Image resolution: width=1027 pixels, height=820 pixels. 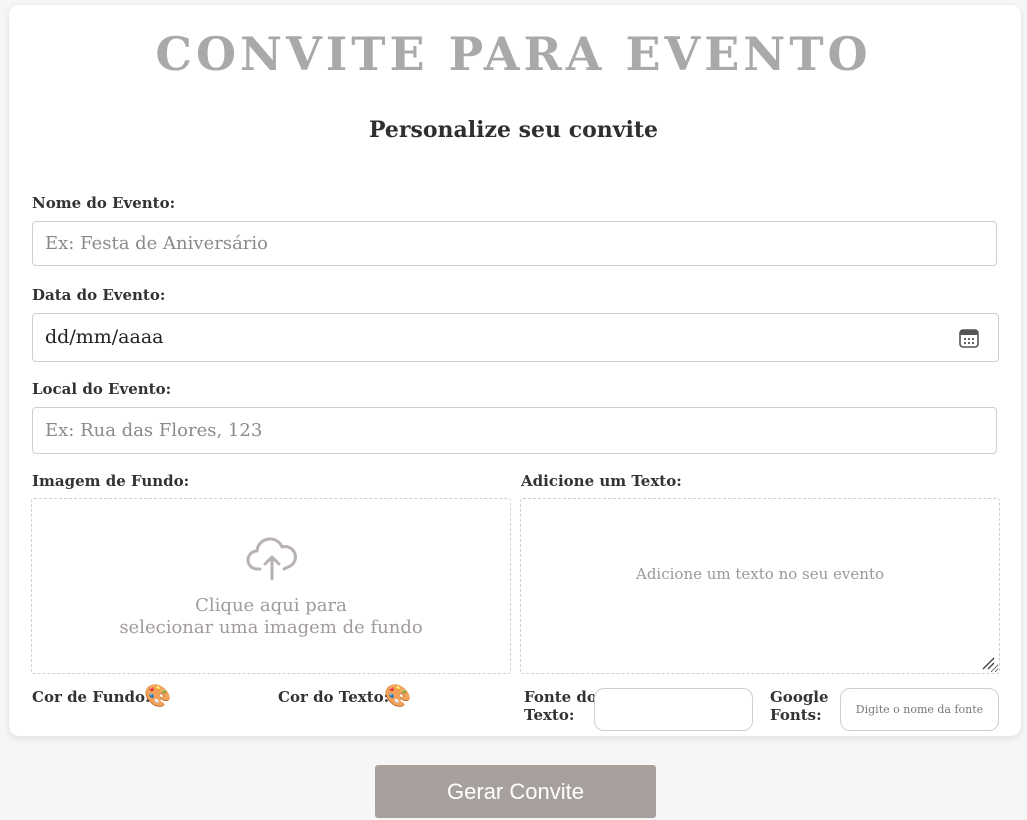 I want to click on background-image-label: Imagem de Fundo:, so click(x=111, y=481).